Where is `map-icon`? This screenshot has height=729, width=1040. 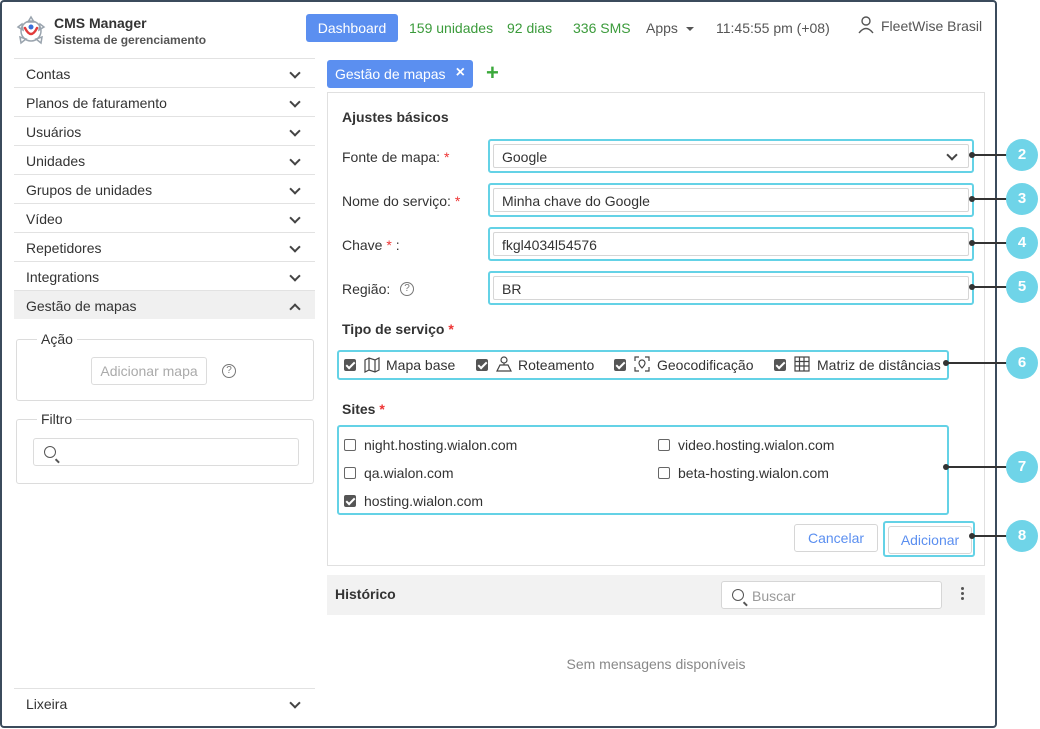 map-icon is located at coordinates (372, 365).